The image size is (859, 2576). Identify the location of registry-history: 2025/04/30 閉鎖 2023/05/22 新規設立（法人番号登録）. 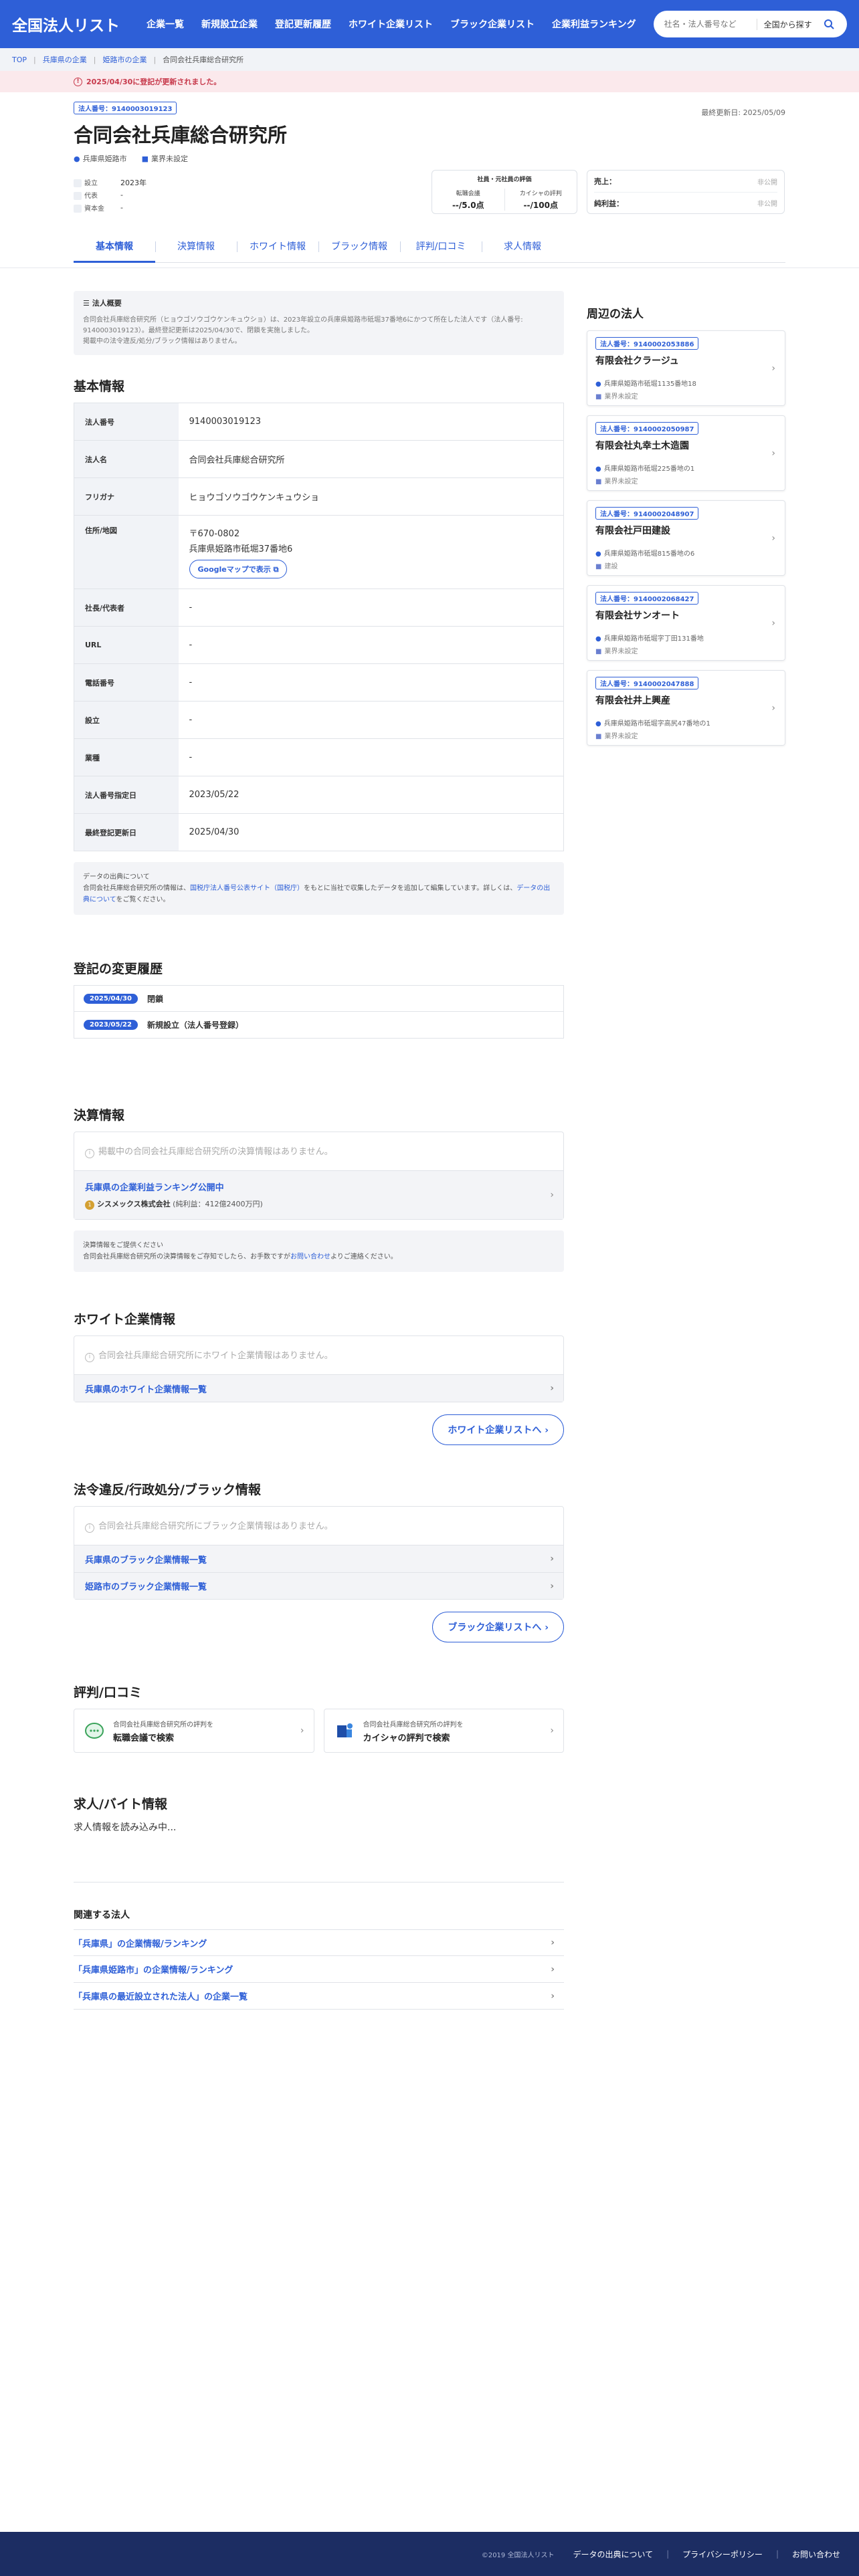
(319, 1012).